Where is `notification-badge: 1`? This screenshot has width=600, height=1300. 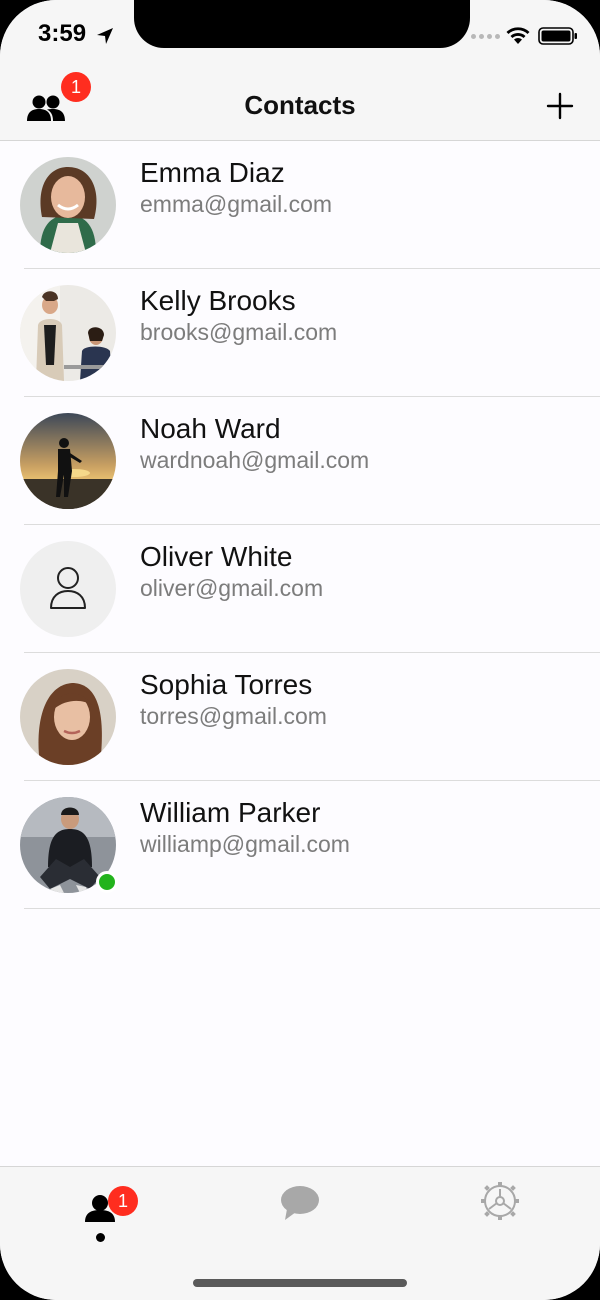 notification-badge: 1 is located at coordinates (123, 1201).